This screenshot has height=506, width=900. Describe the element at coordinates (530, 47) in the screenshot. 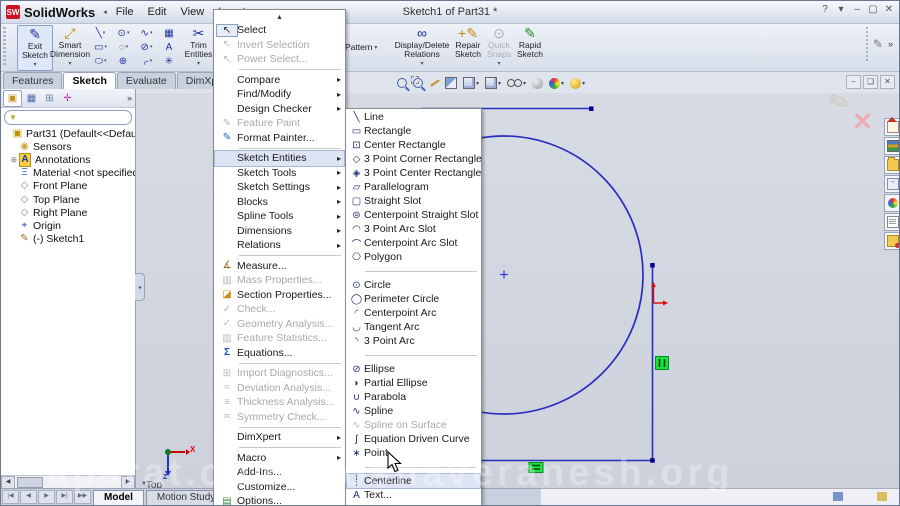

I see `rapid-sketch-button: ✎ Rapid Sketch` at that location.